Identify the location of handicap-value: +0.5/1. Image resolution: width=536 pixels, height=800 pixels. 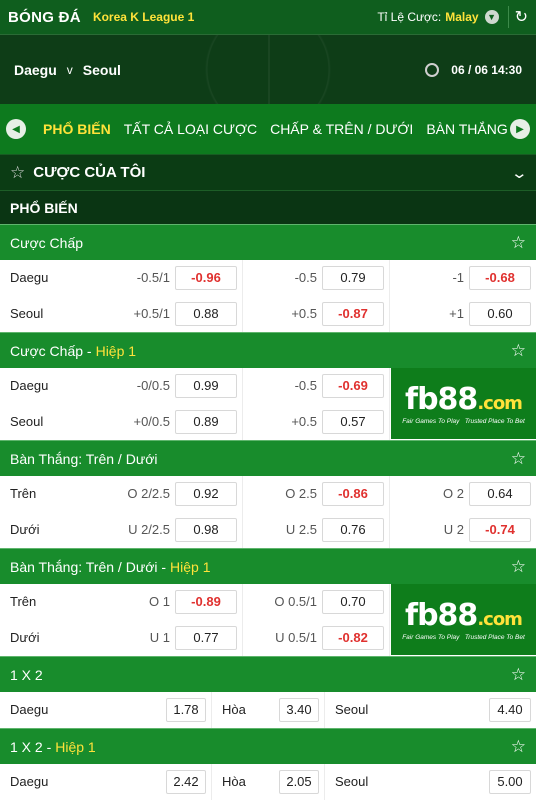
(151, 313).